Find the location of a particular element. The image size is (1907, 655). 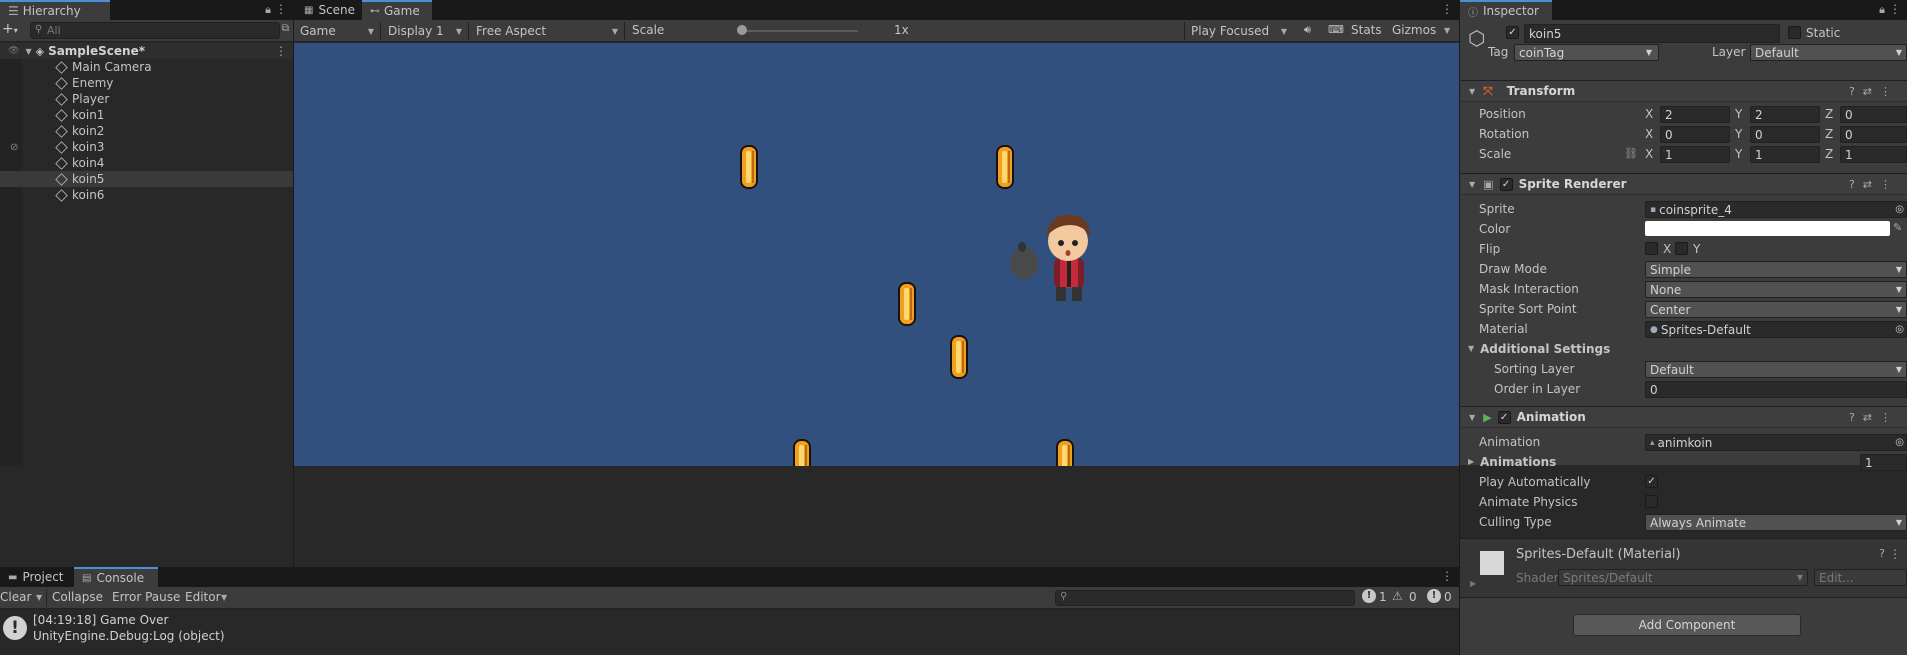

warning-icon: ⚠ is located at coordinates (1397, 596).